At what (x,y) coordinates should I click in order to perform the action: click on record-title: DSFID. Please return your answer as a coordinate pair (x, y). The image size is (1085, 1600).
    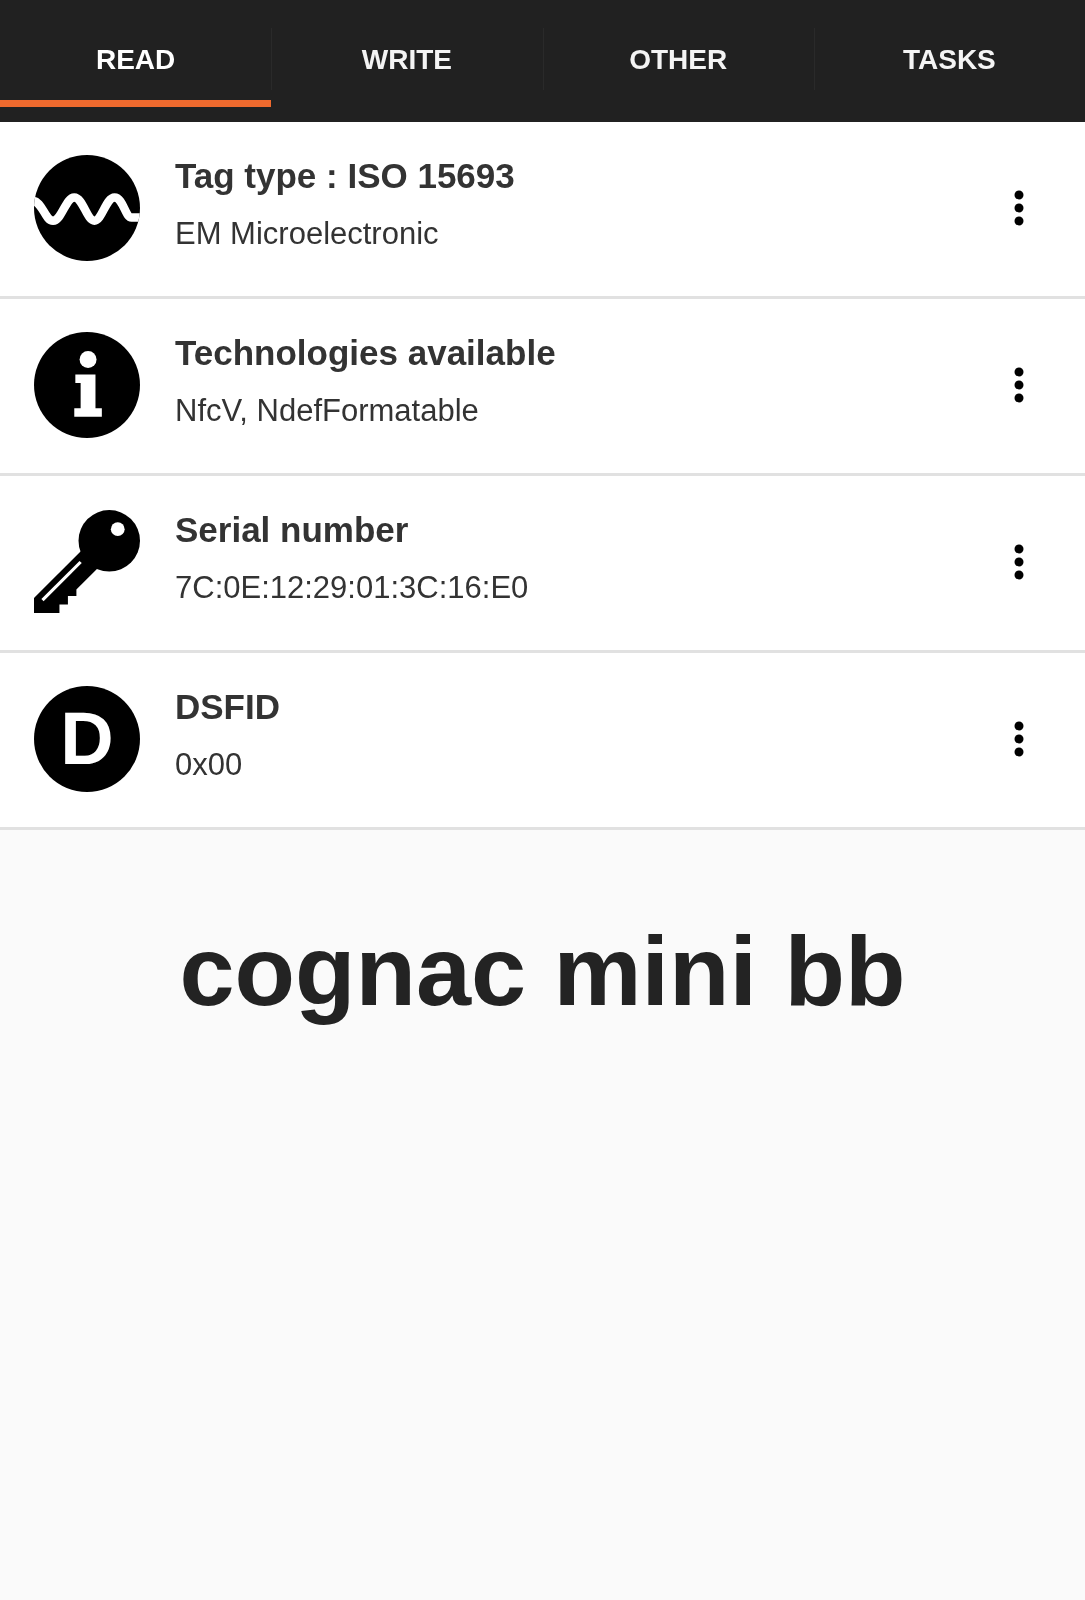
    Looking at the image, I should click on (228, 706).